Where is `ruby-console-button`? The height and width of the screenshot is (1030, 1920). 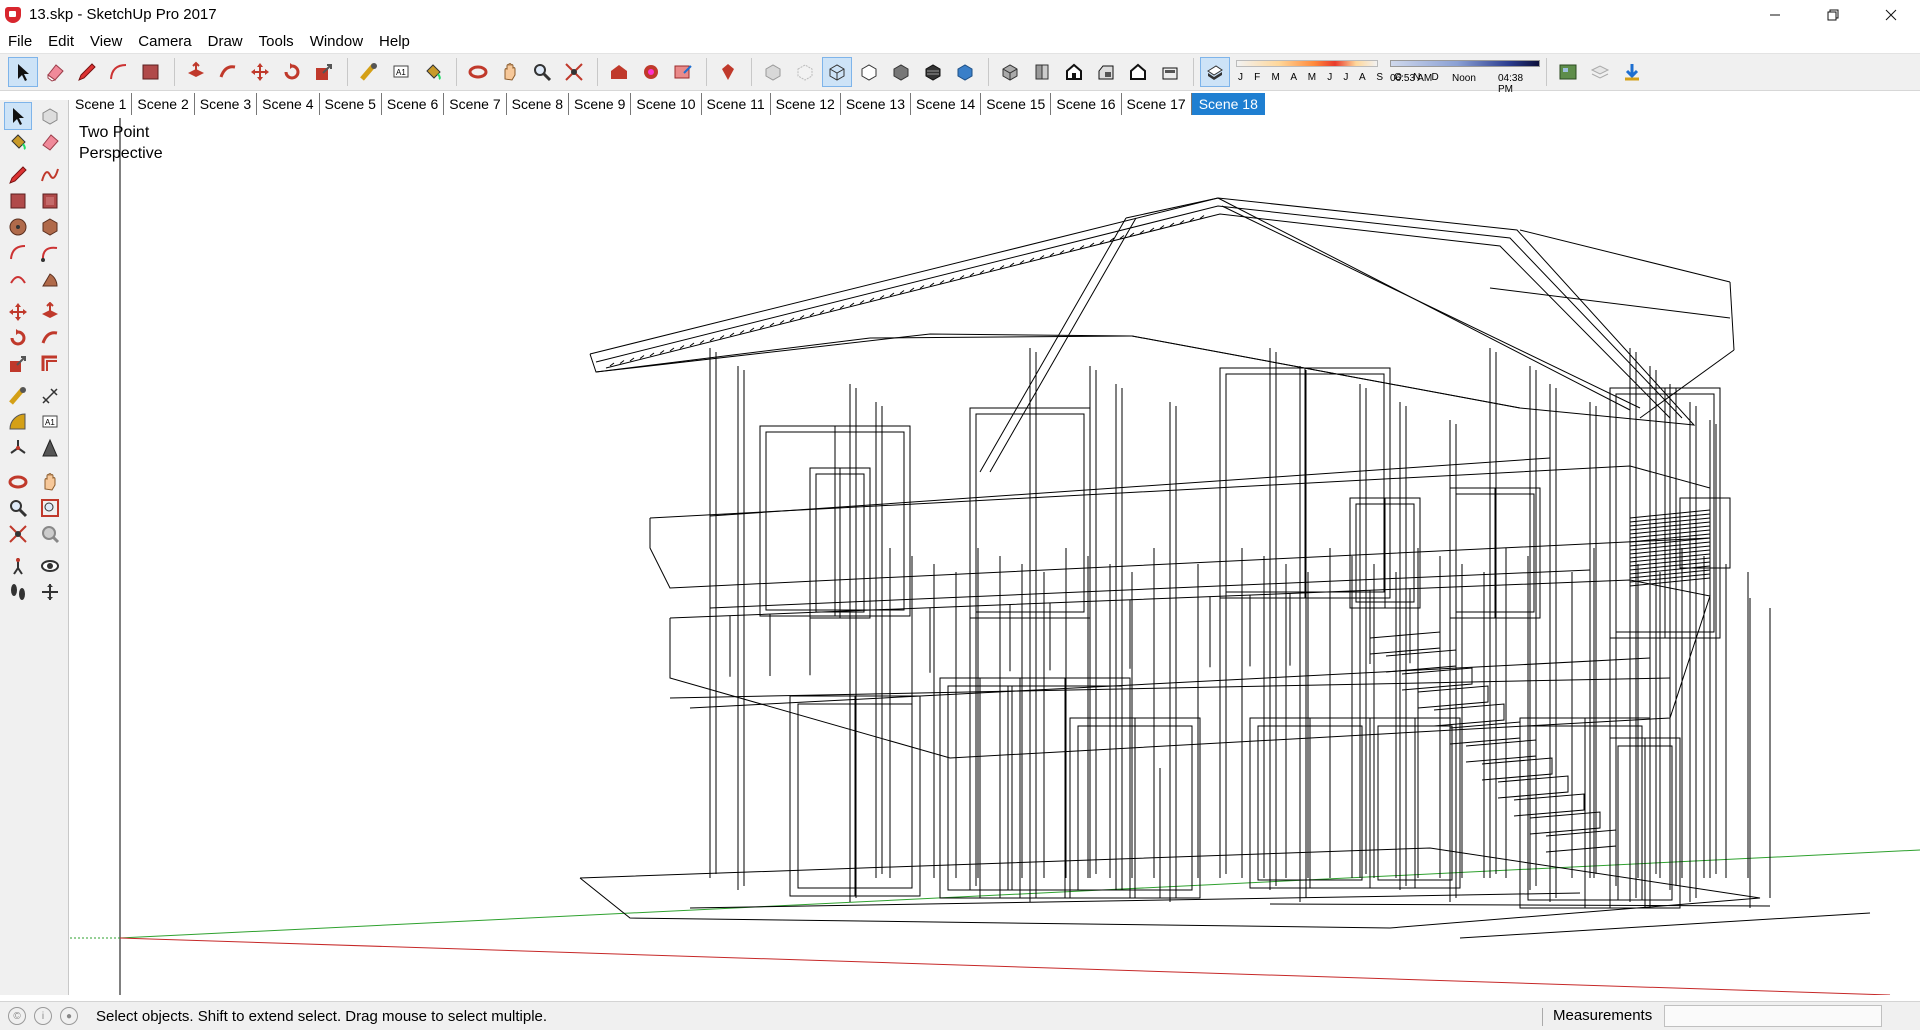
ruby-console-button is located at coordinates (728, 72).